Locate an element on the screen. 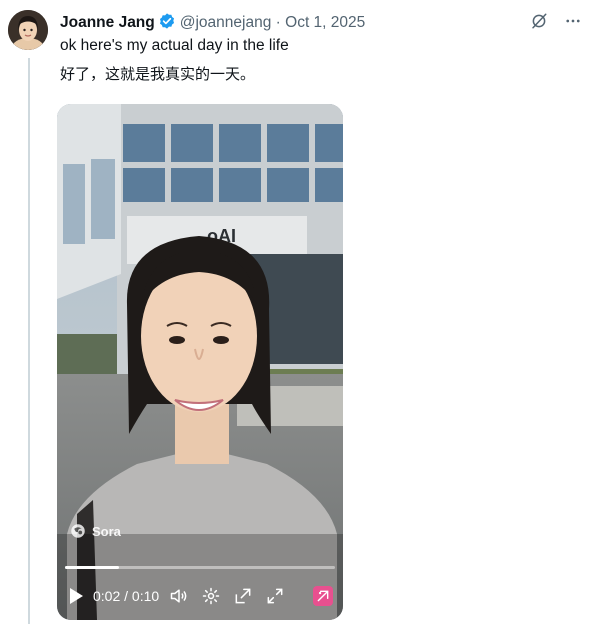 This screenshot has height=624, width=600. author-handle: @joannejang is located at coordinates (226, 22).